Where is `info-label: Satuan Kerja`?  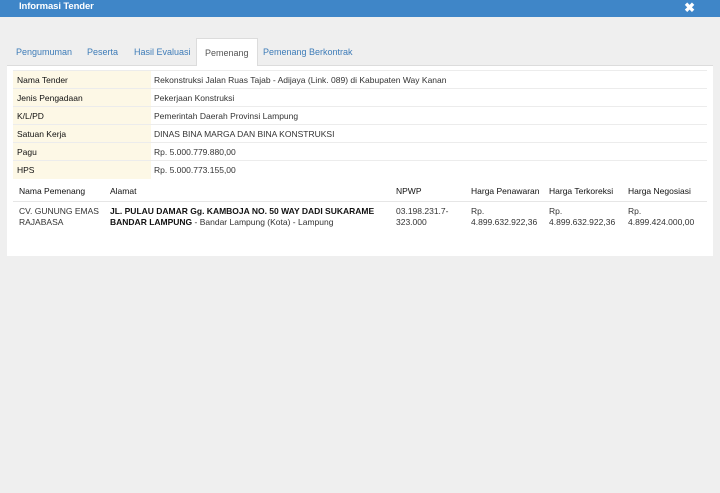 info-label: Satuan Kerja is located at coordinates (82, 133).